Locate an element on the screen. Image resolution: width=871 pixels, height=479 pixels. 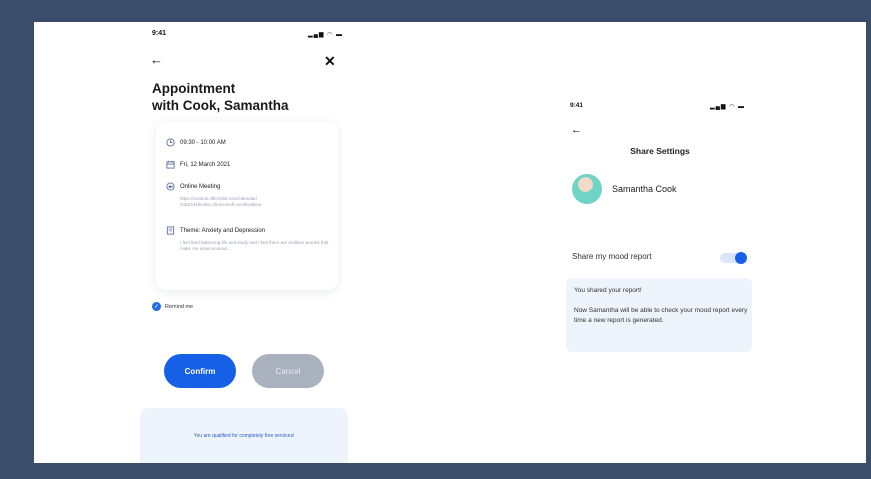
appointment-date: Fri, 12 March 2021 is located at coordinates (205, 164).